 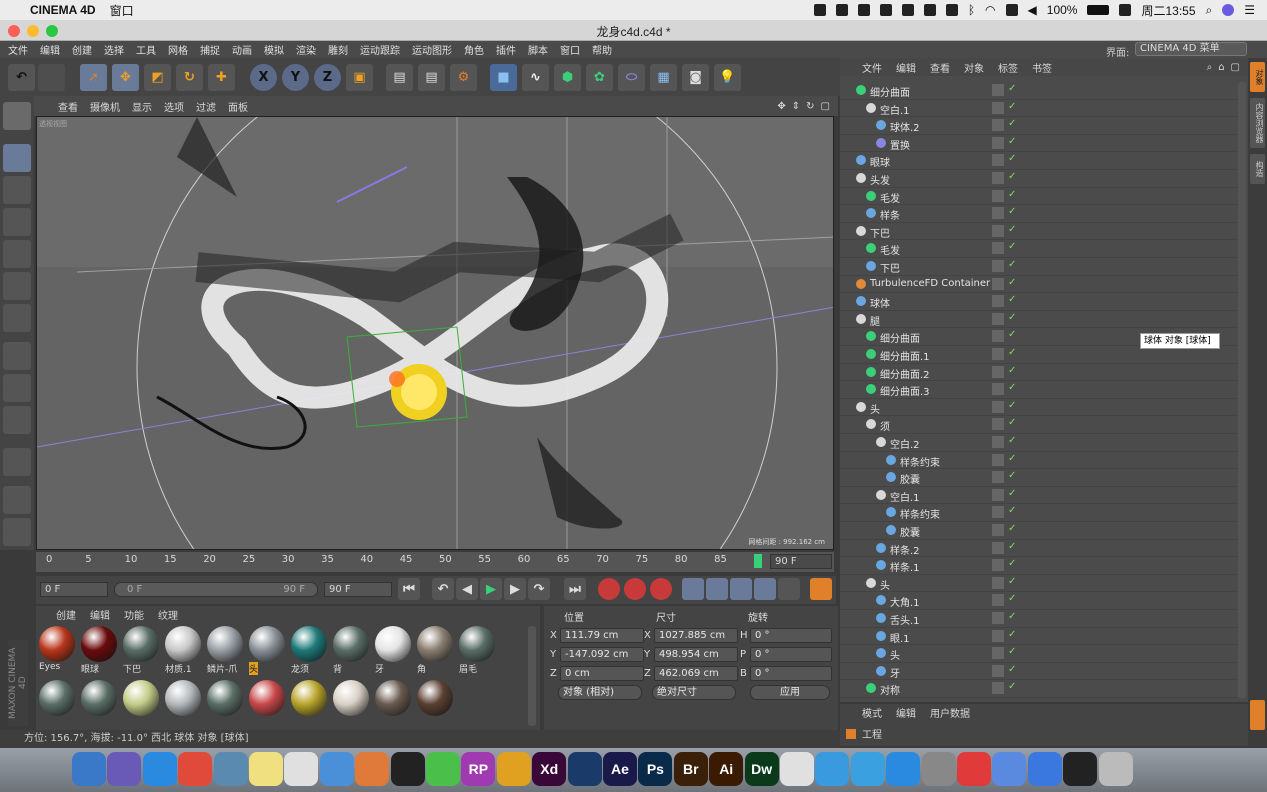 I want to click on qq-icon, so click(x=819, y=10).